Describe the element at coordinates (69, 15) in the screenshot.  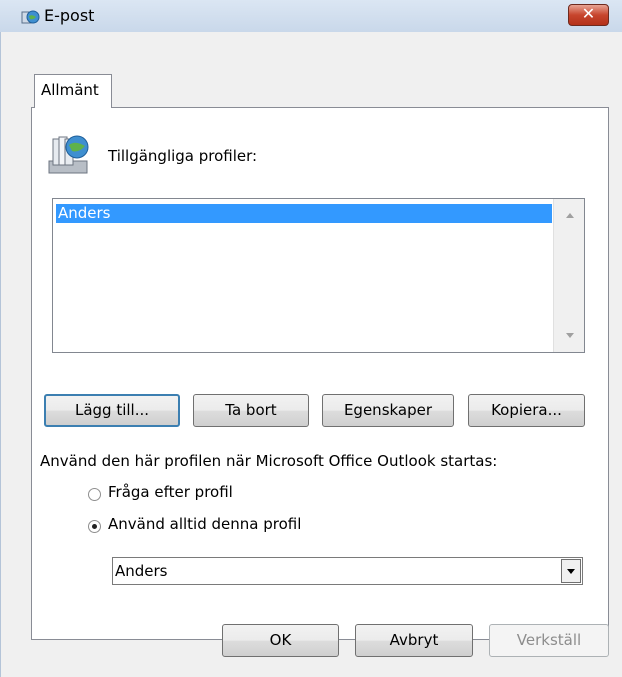
I see `window-title: E-post` at that location.